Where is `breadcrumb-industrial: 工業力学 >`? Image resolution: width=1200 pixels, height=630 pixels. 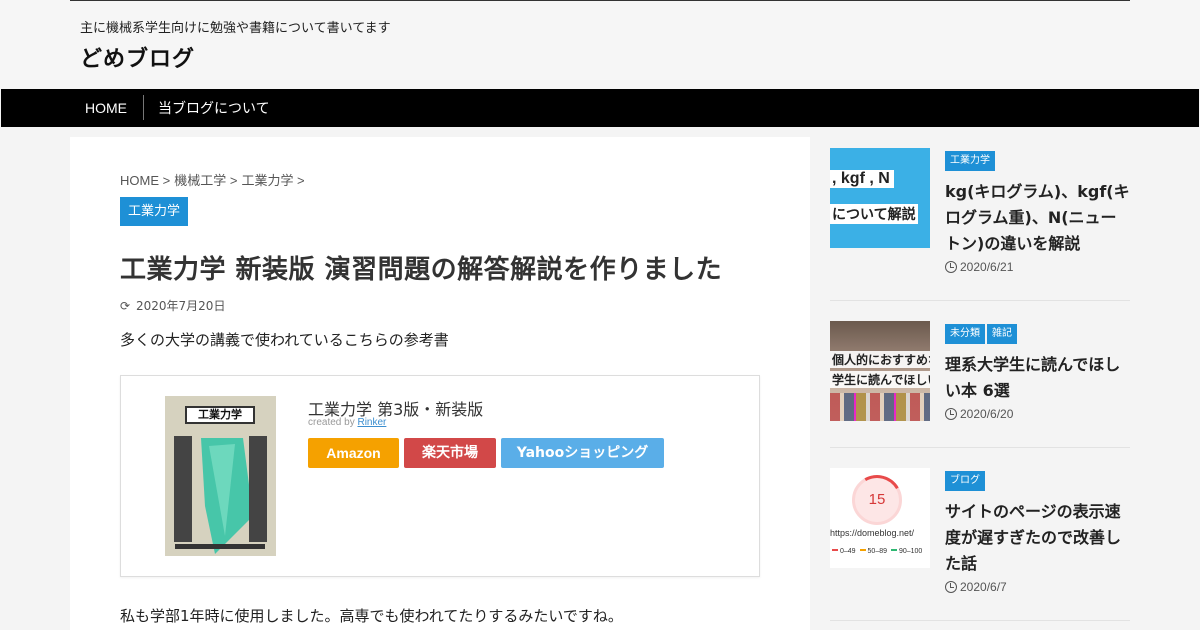
breadcrumb-industrial: 工業力学 > is located at coordinates (272, 180).